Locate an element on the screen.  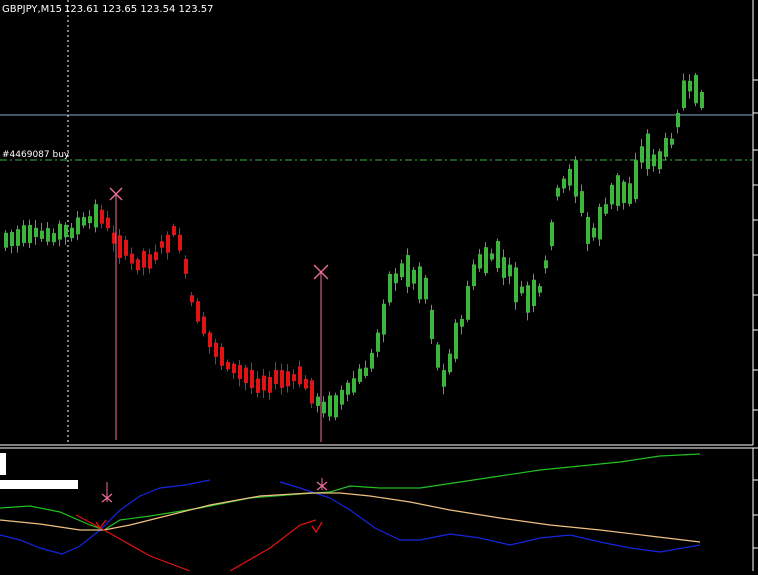
indicator-blue-line is located at coordinates (105, 517).